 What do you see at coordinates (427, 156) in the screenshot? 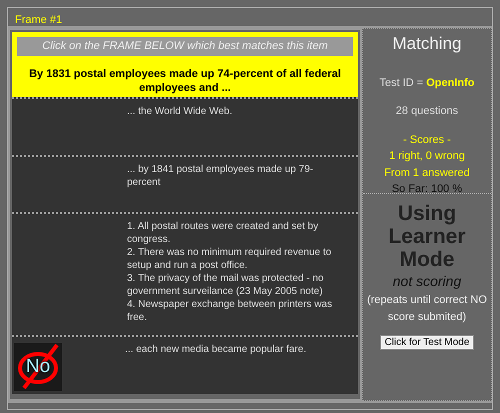
I see `score-line: 1 right, 0 wrong` at bounding box center [427, 156].